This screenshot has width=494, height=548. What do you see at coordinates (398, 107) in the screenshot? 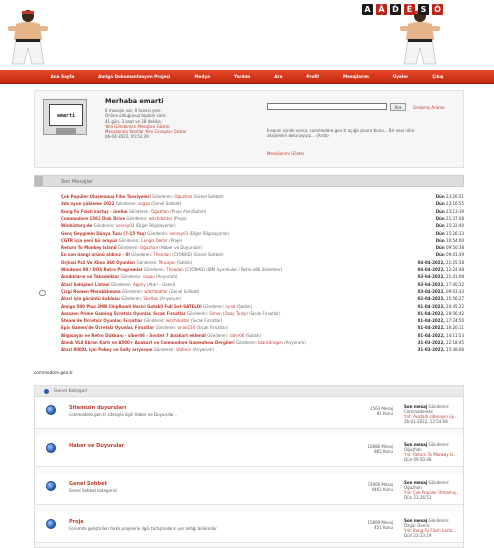
I see `search-button: Ara` at bounding box center [398, 107].